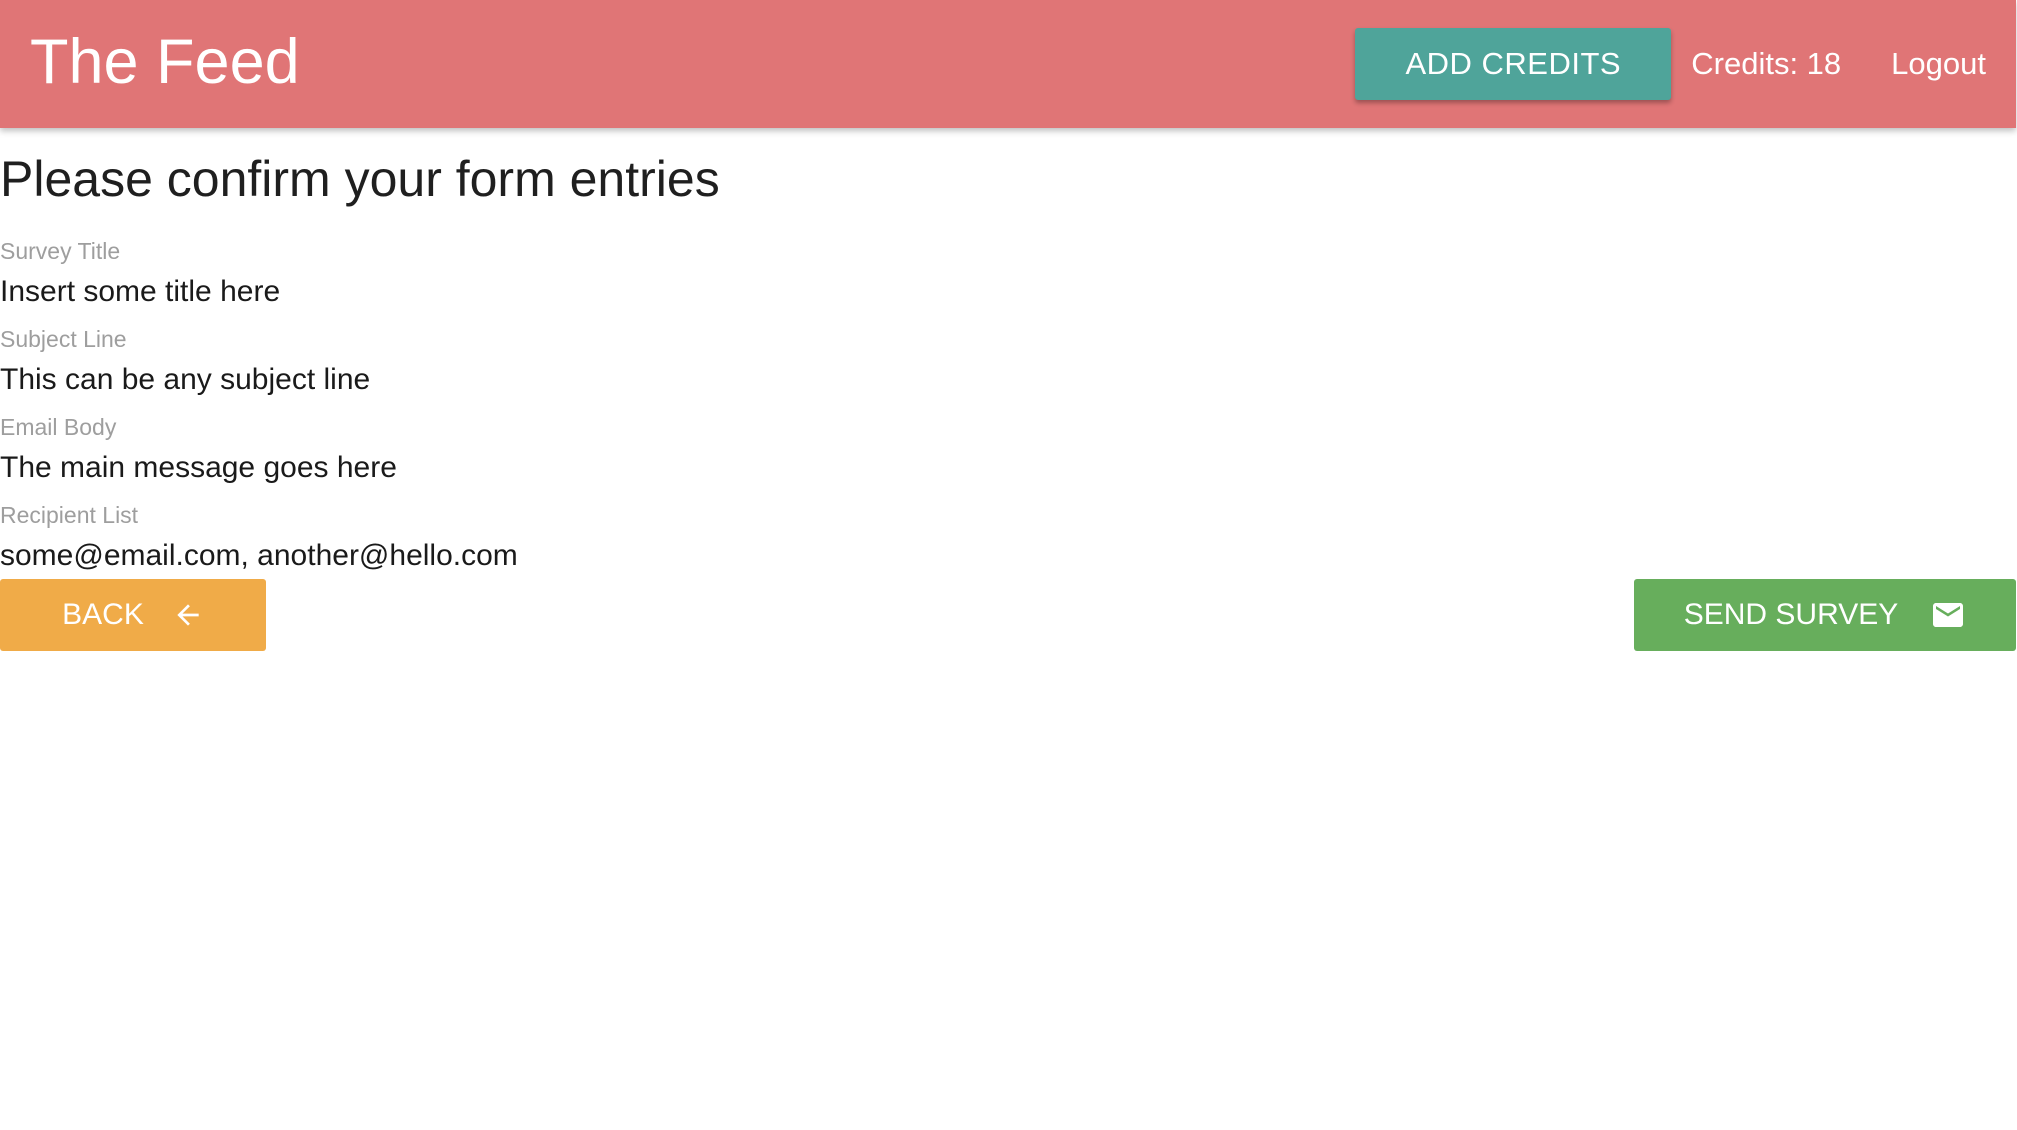 The width and height of the screenshot is (2017, 1130). What do you see at coordinates (103, 614) in the screenshot?
I see `back-button-label: BACK` at bounding box center [103, 614].